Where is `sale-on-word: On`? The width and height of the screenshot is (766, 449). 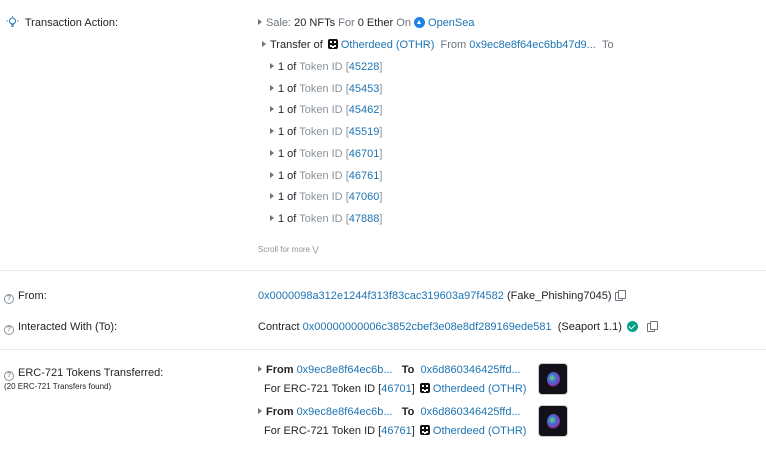 sale-on-word: On is located at coordinates (403, 23).